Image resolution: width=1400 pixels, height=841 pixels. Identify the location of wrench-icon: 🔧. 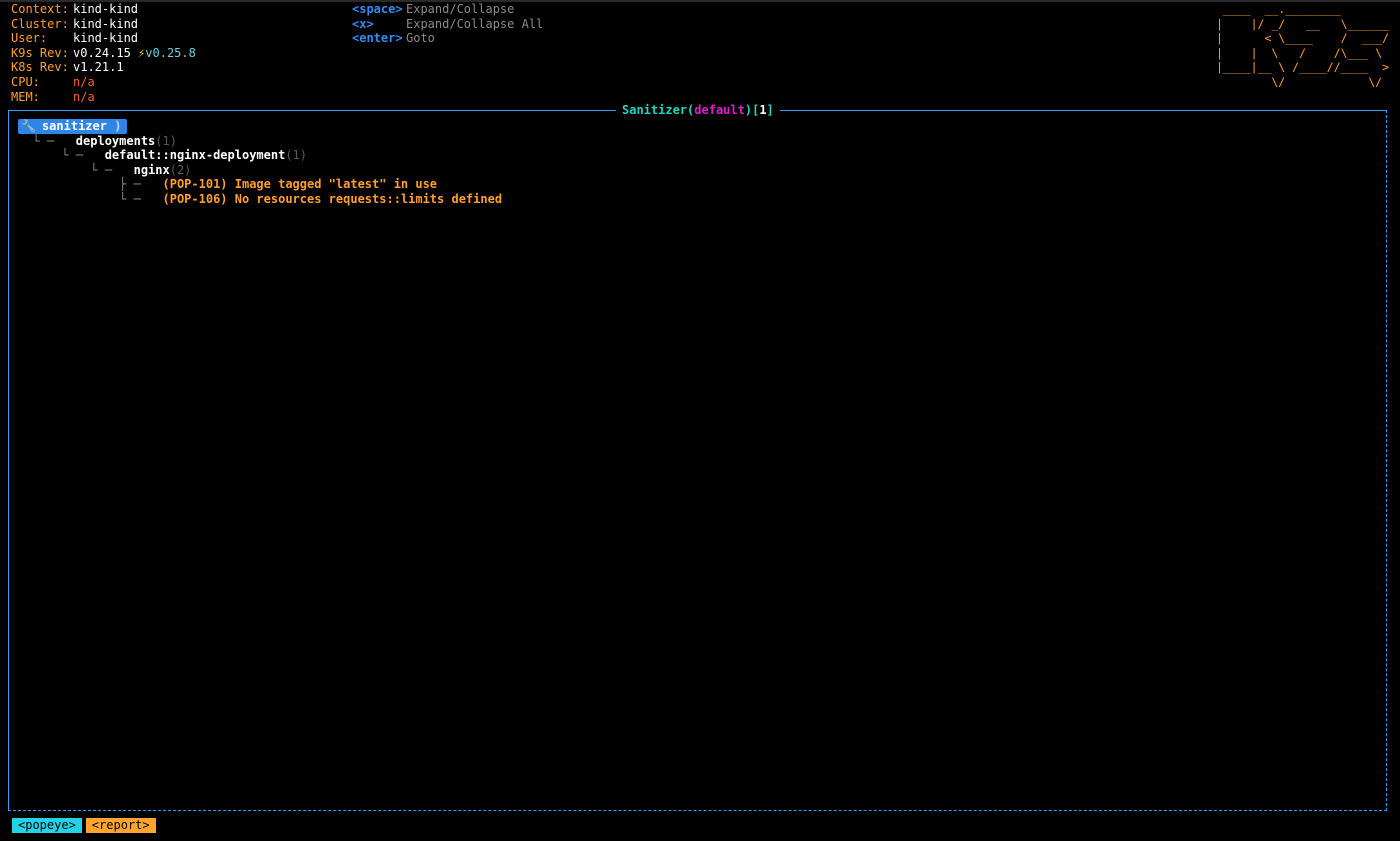
(28, 126).